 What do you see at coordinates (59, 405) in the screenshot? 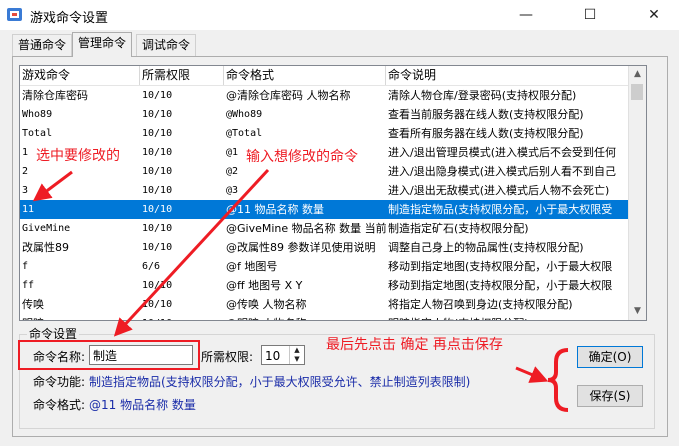
I see `command-format-label: 命令格式:` at bounding box center [59, 405].